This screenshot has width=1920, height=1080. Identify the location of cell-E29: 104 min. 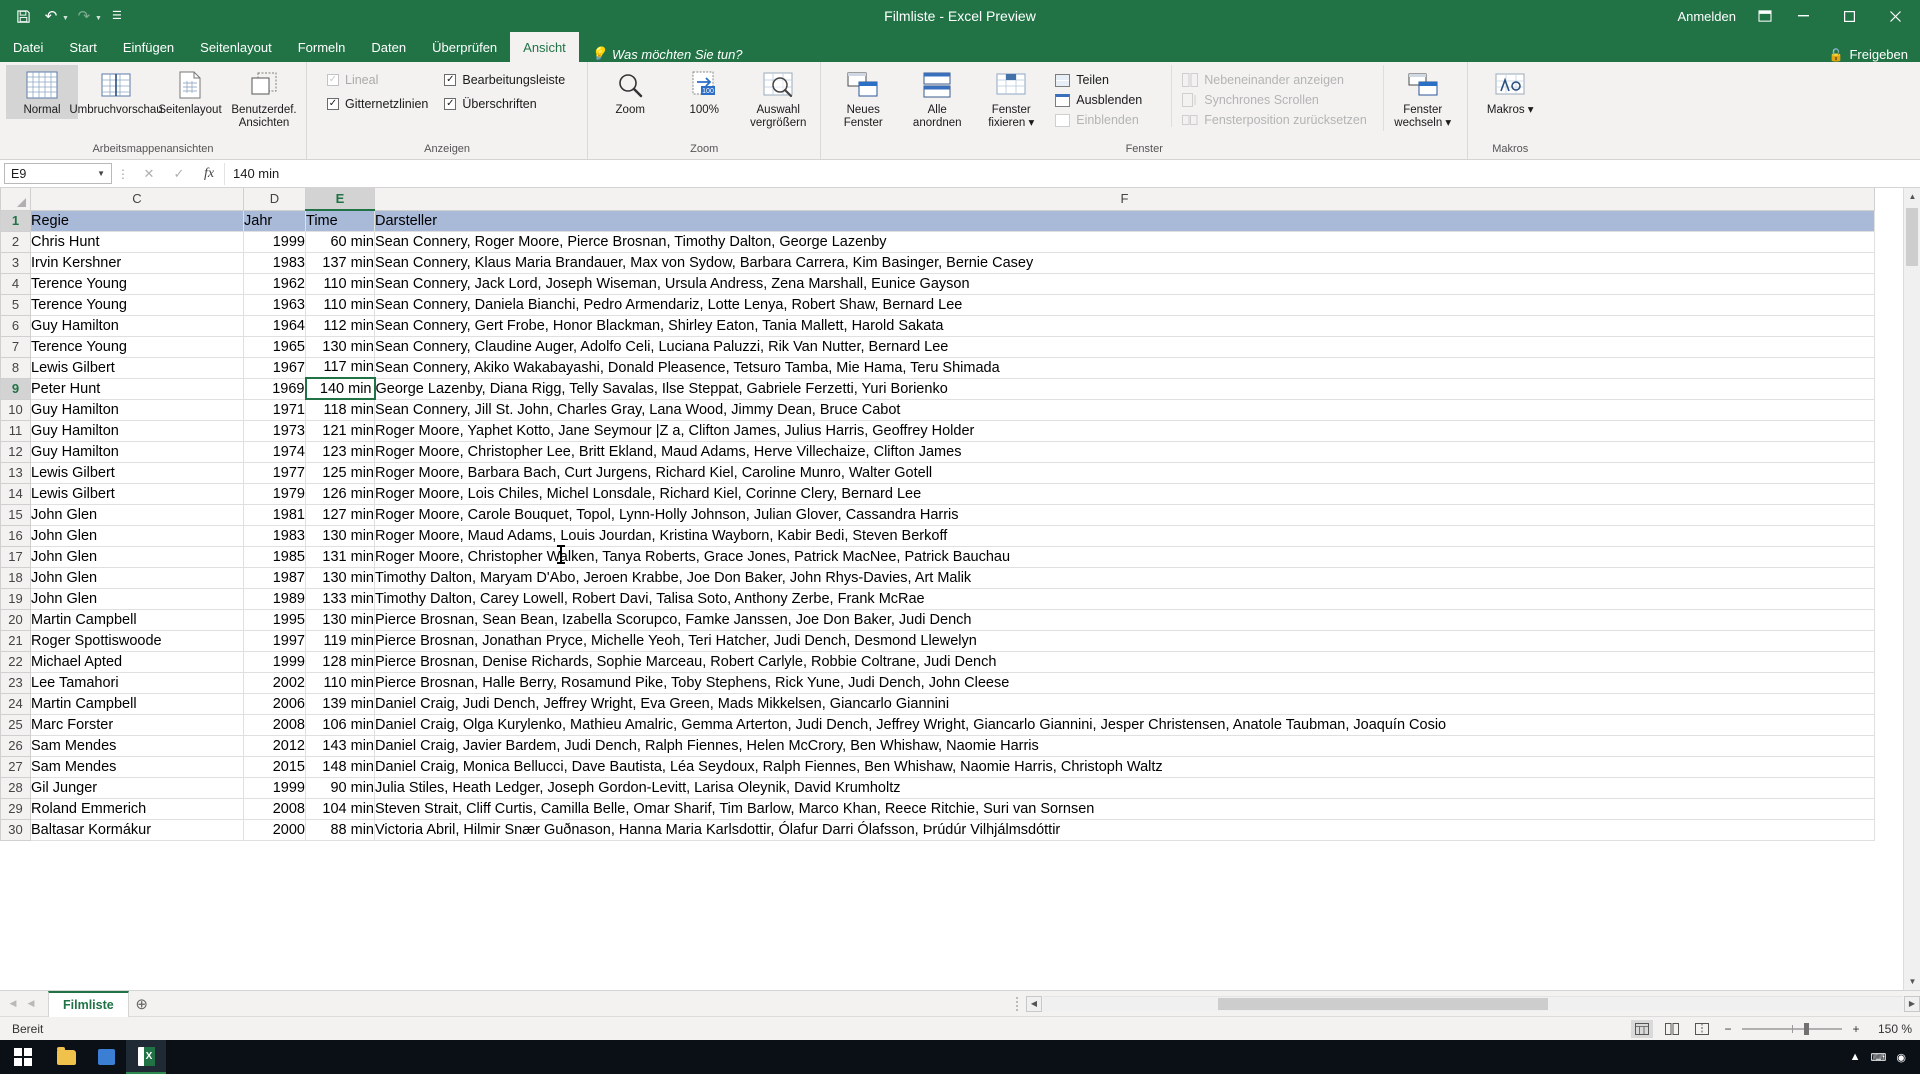
(340, 809).